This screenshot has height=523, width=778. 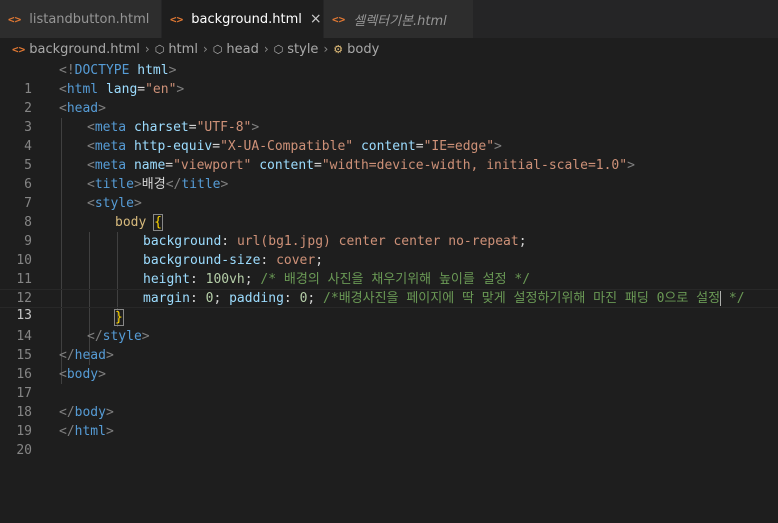 I want to click on code-content: <head>, so click(x=82, y=108).